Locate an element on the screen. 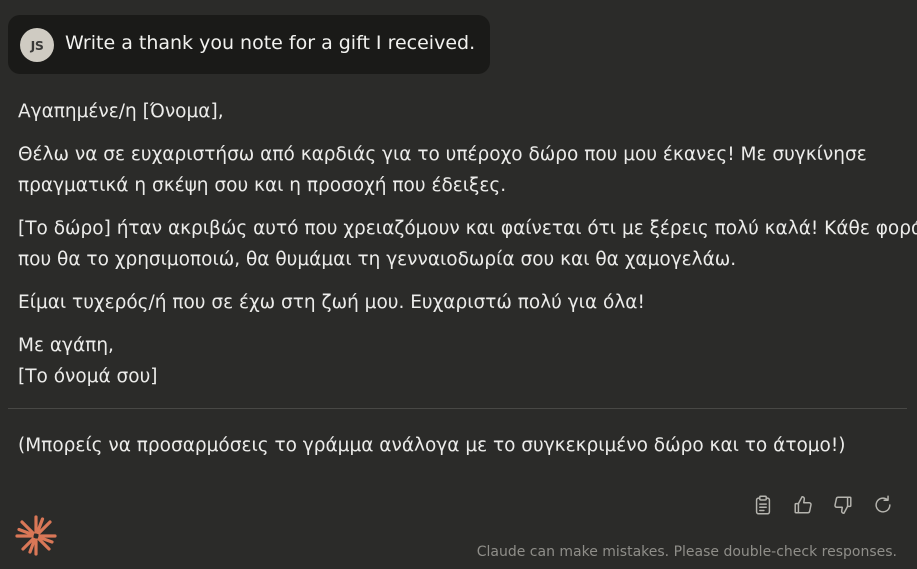  thumbs-up-button is located at coordinates (803, 505).